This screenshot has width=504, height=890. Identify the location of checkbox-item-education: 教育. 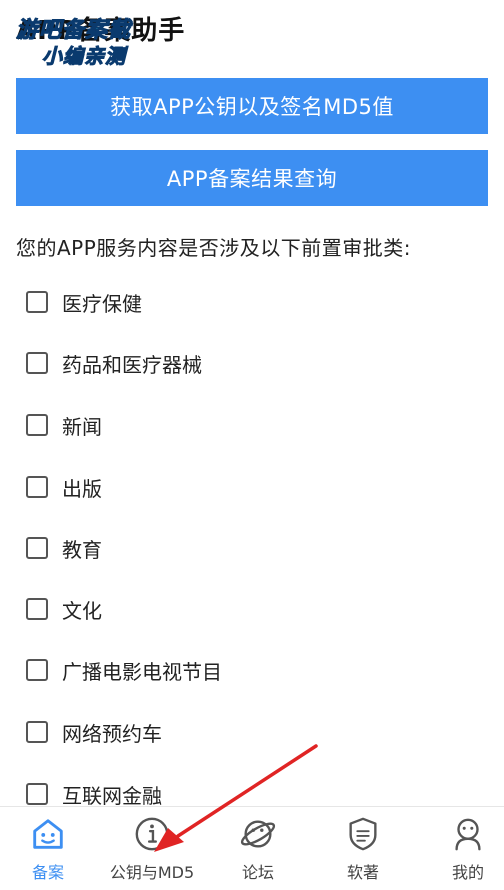
(64, 548).